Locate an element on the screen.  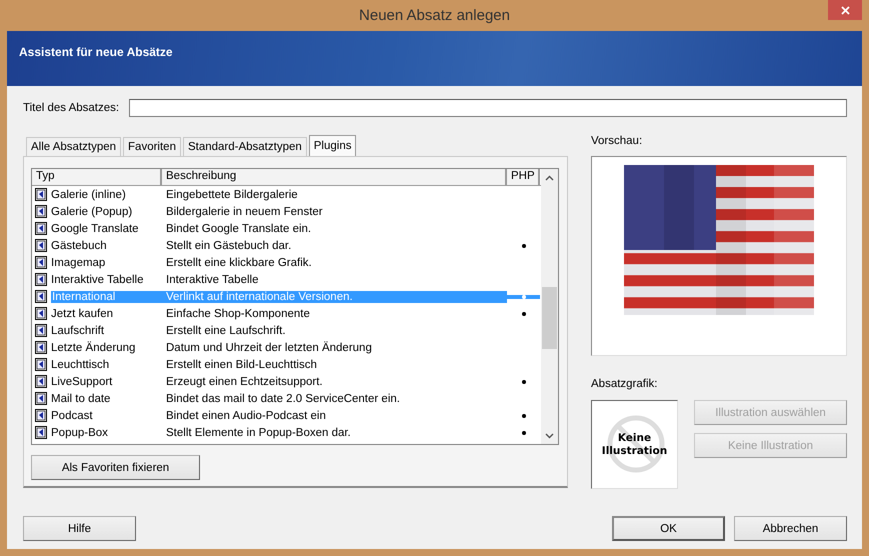
table-cell: Popup-Box is located at coordinates (79, 432).